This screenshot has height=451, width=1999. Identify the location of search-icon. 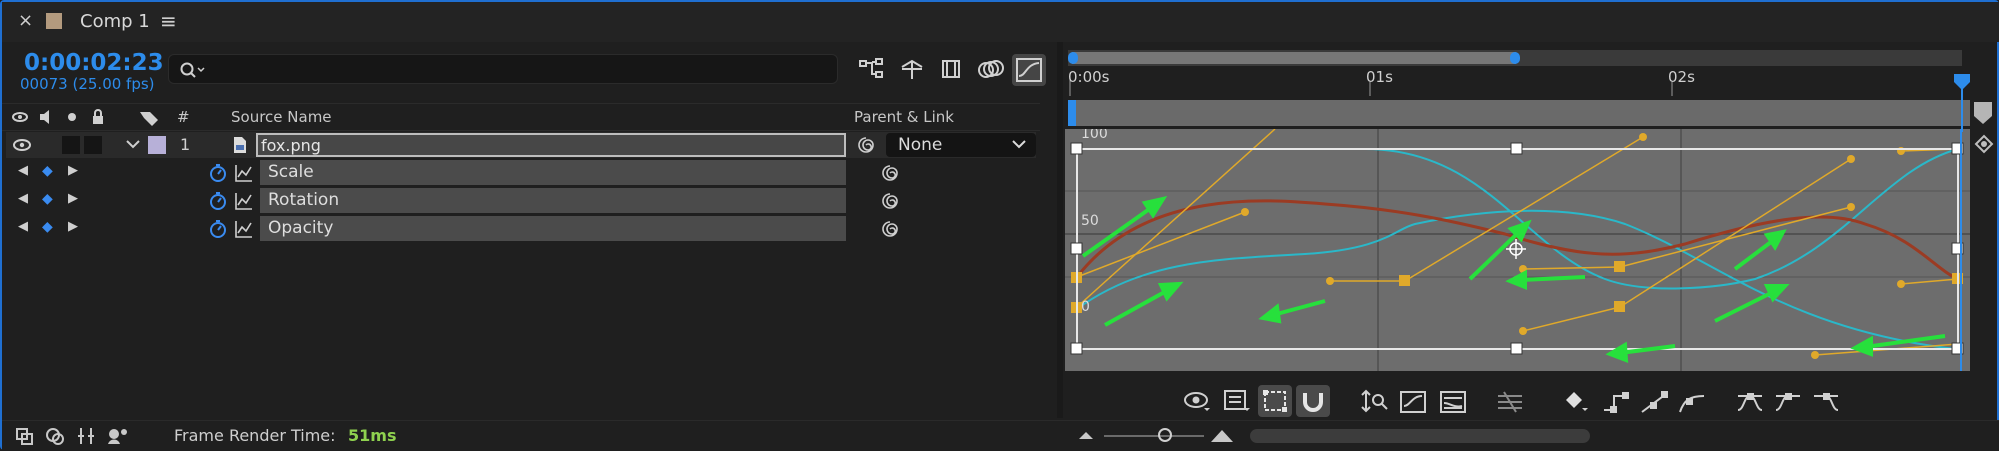
(192, 70).